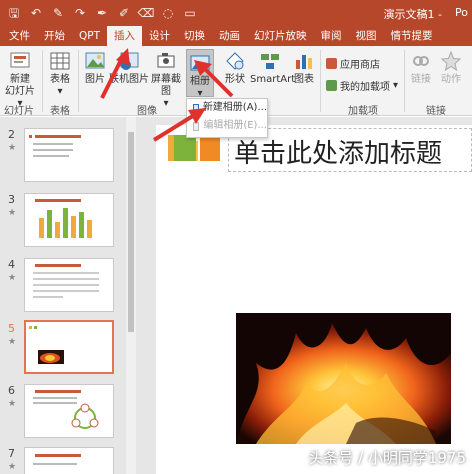 This screenshot has width=472, height=474. Describe the element at coordinates (168, 13) in the screenshot. I see `lasso-icon: ◌` at that location.